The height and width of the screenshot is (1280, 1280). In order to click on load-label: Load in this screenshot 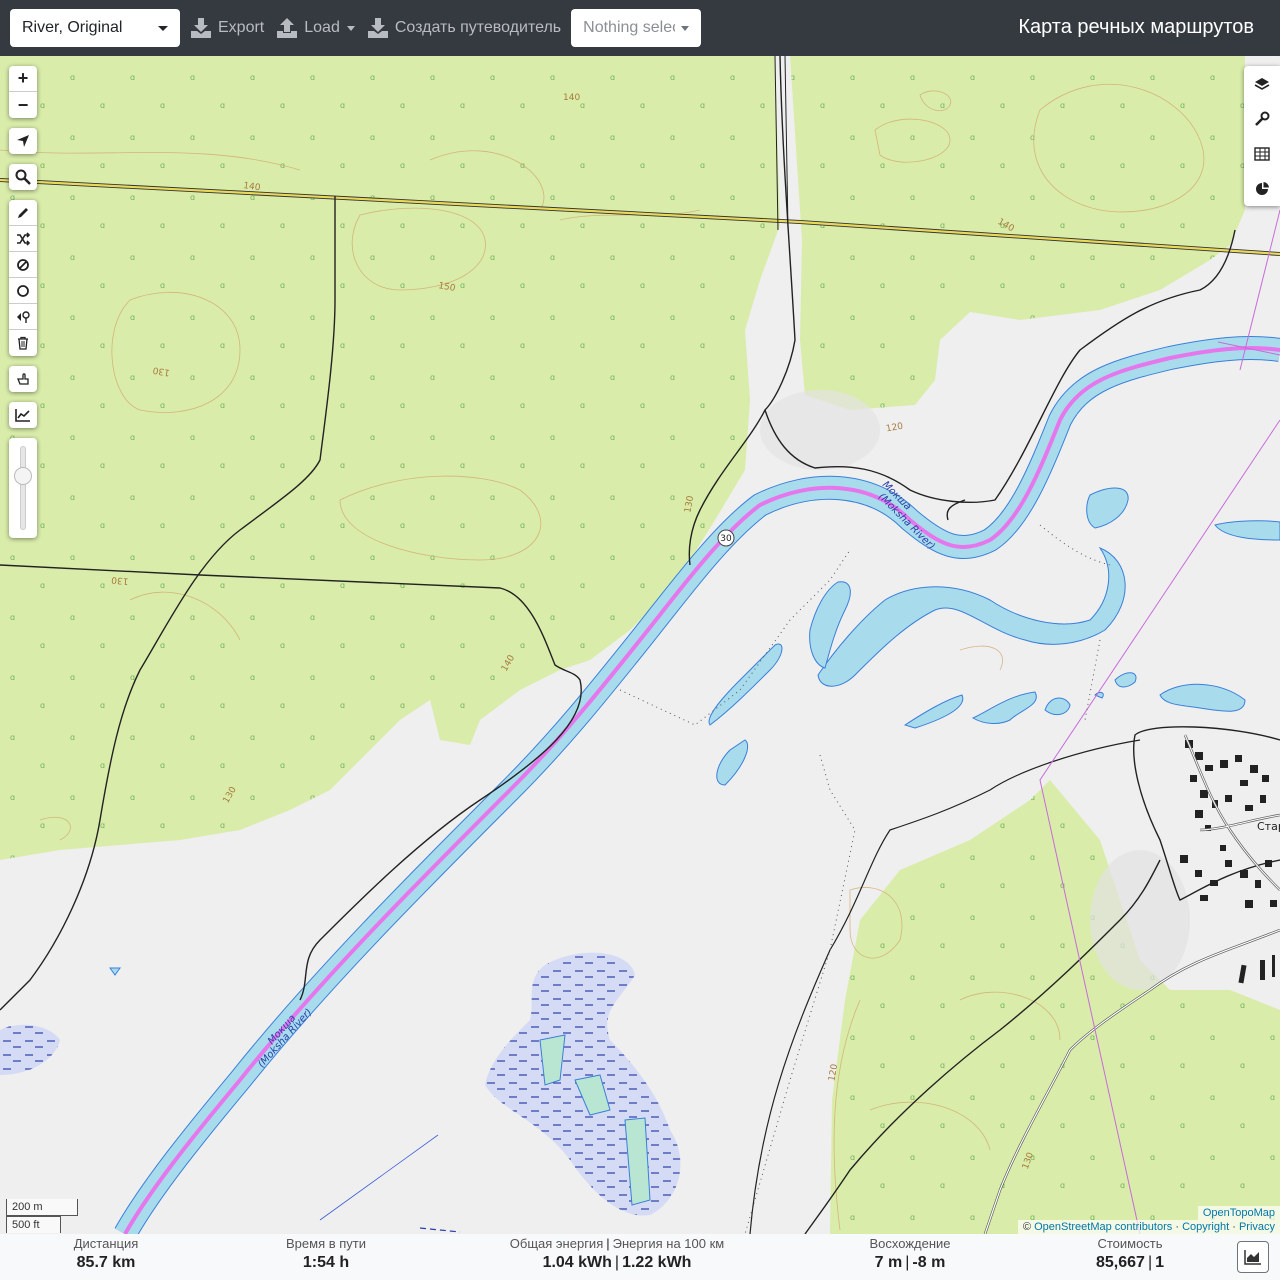, I will do `click(322, 27)`.